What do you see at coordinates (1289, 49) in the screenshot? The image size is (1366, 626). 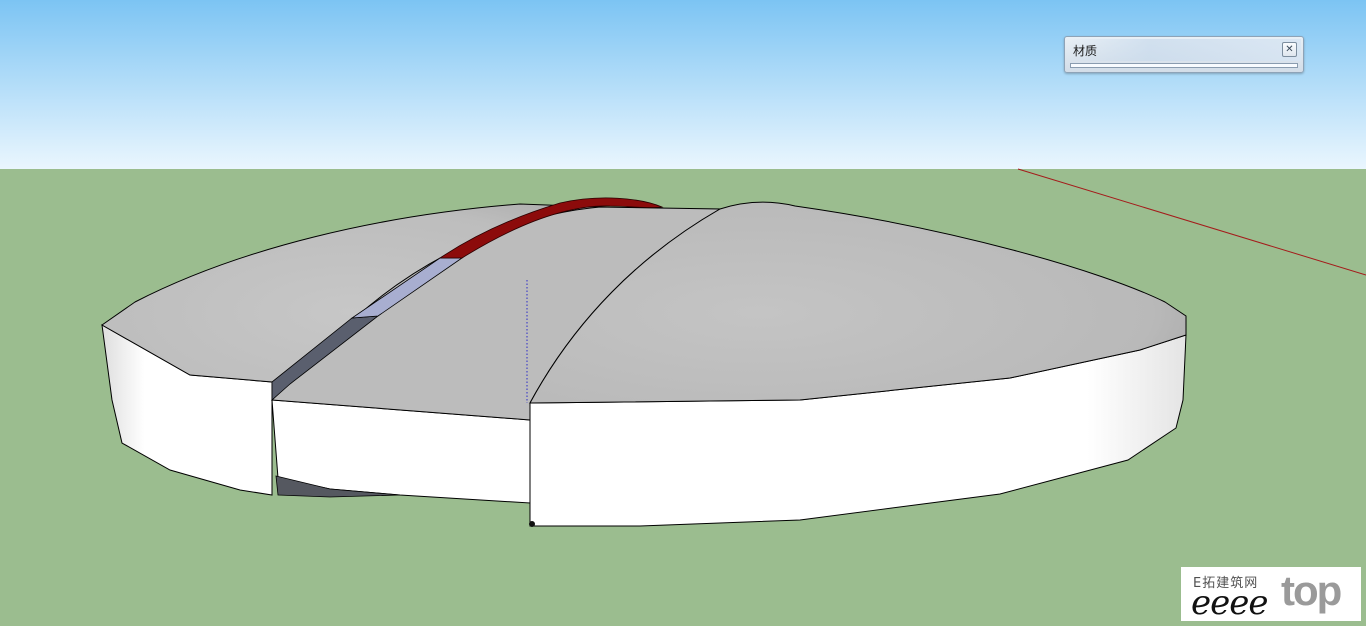 I see `close-icon: ✕` at bounding box center [1289, 49].